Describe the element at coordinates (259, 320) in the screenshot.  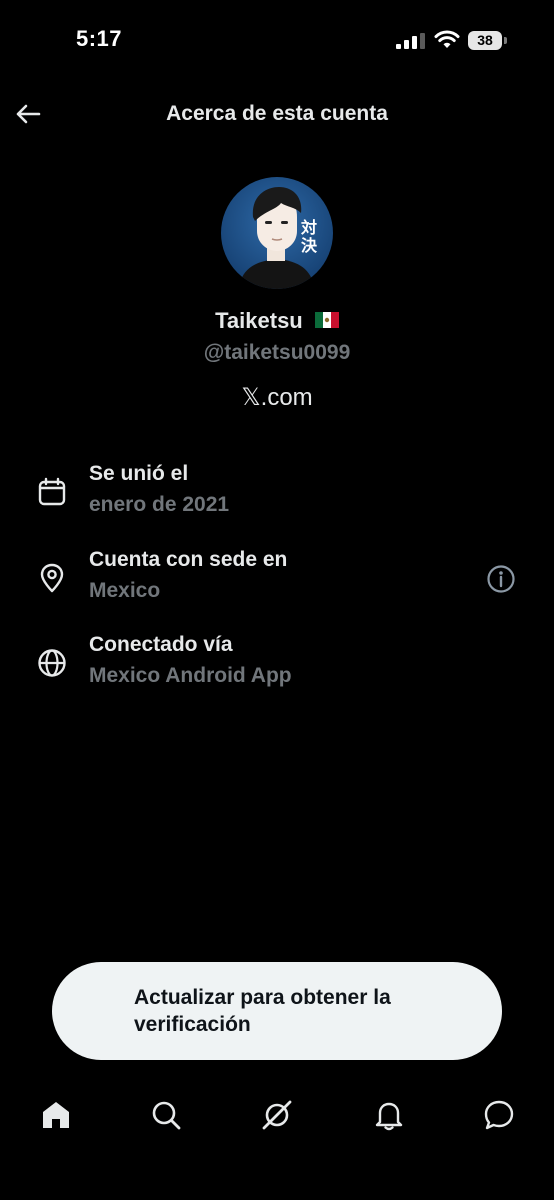
I see `profile-name: Taiketsu` at that location.